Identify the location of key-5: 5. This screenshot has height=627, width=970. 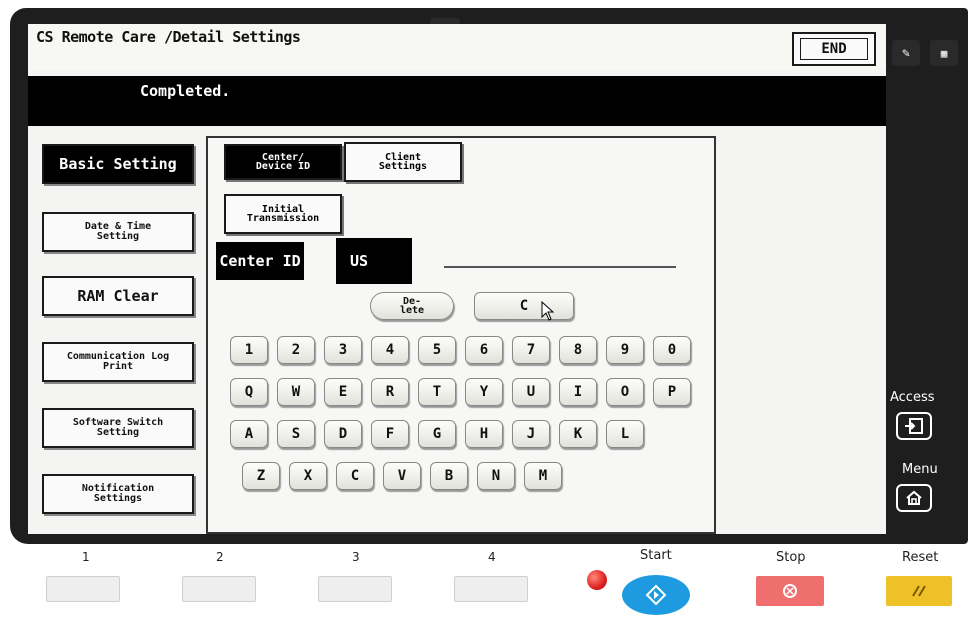
(437, 350).